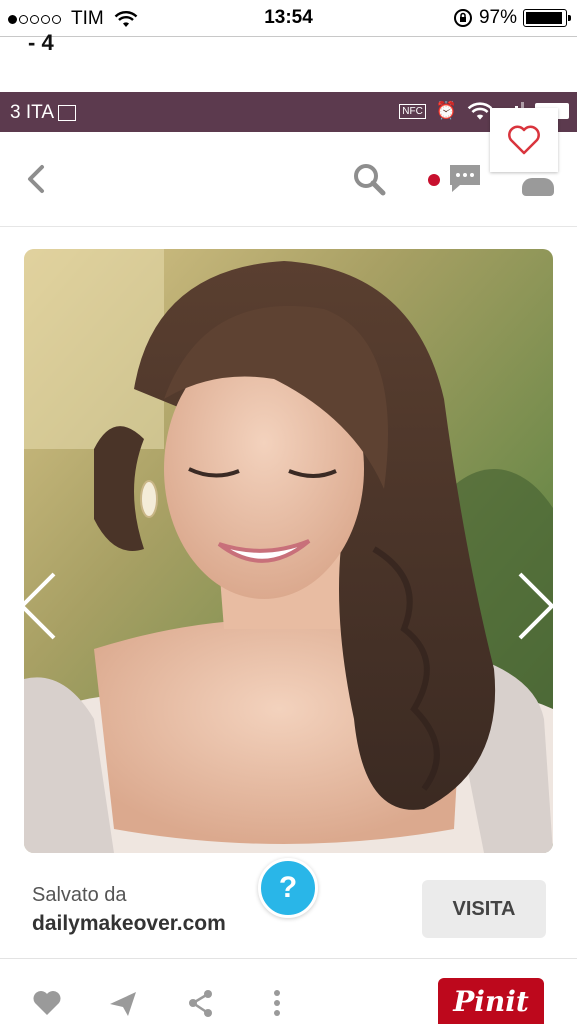  Describe the element at coordinates (36, 179) in the screenshot. I see `back-icon` at that location.